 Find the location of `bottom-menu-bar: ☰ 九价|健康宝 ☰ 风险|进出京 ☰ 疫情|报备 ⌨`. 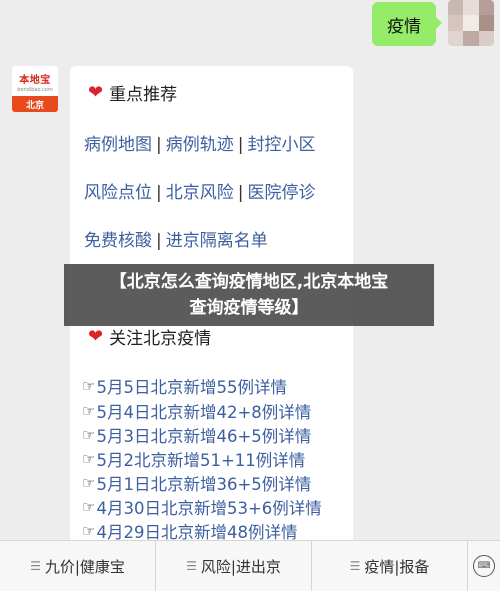

bottom-menu-bar: ☰ 九价|健康宝 ☰ 风险|进出京 ☰ 疫情|报备 ⌨ is located at coordinates (250, 565).